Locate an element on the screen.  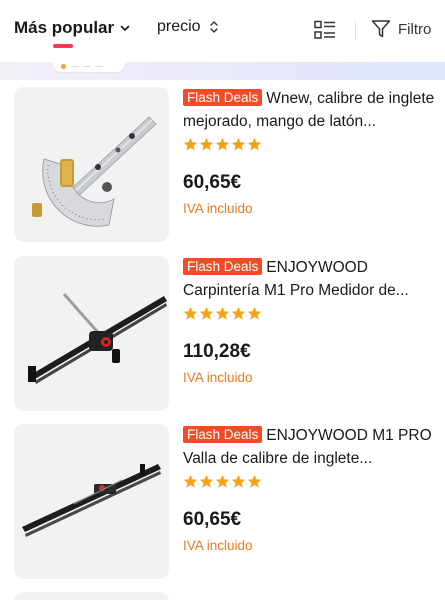
sort-filter-bar: Más popular precio Filtro is located at coordinates (222, 31).